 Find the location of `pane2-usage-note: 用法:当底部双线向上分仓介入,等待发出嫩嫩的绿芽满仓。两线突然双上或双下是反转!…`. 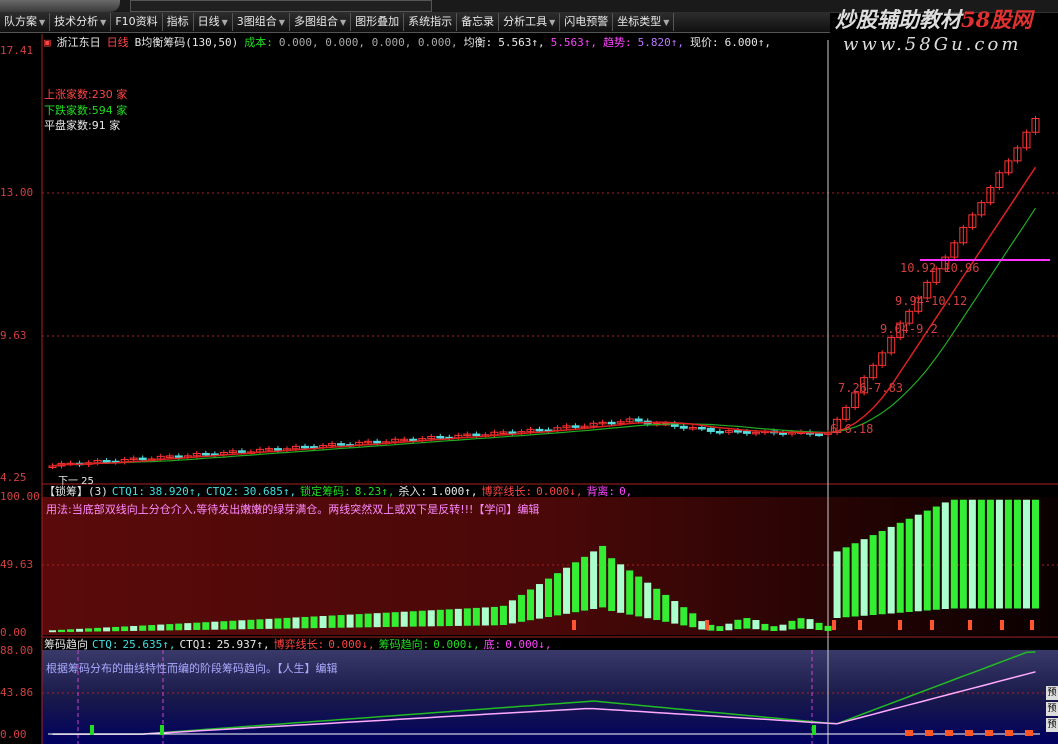

pane2-usage-note: 用法:当底部双线向上分仓介入,等待发出嫩嫩的绿芽满仓。两线突然双上或双下是反转!… is located at coordinates (293, 509).